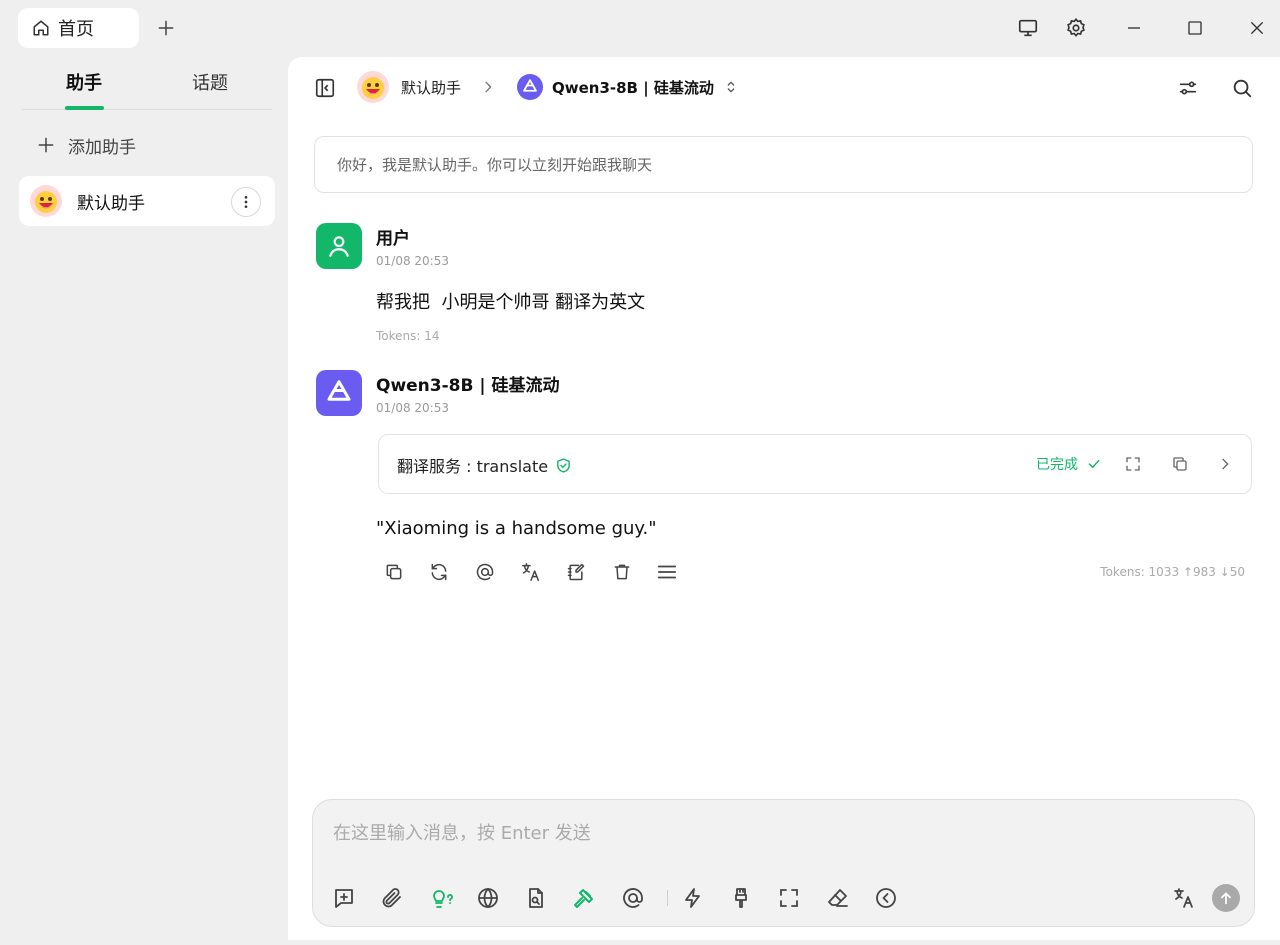  What do you see at coordinates (166, 28) in the screenshot?
I see `new-tab-button` at bounding box center [166, 28].